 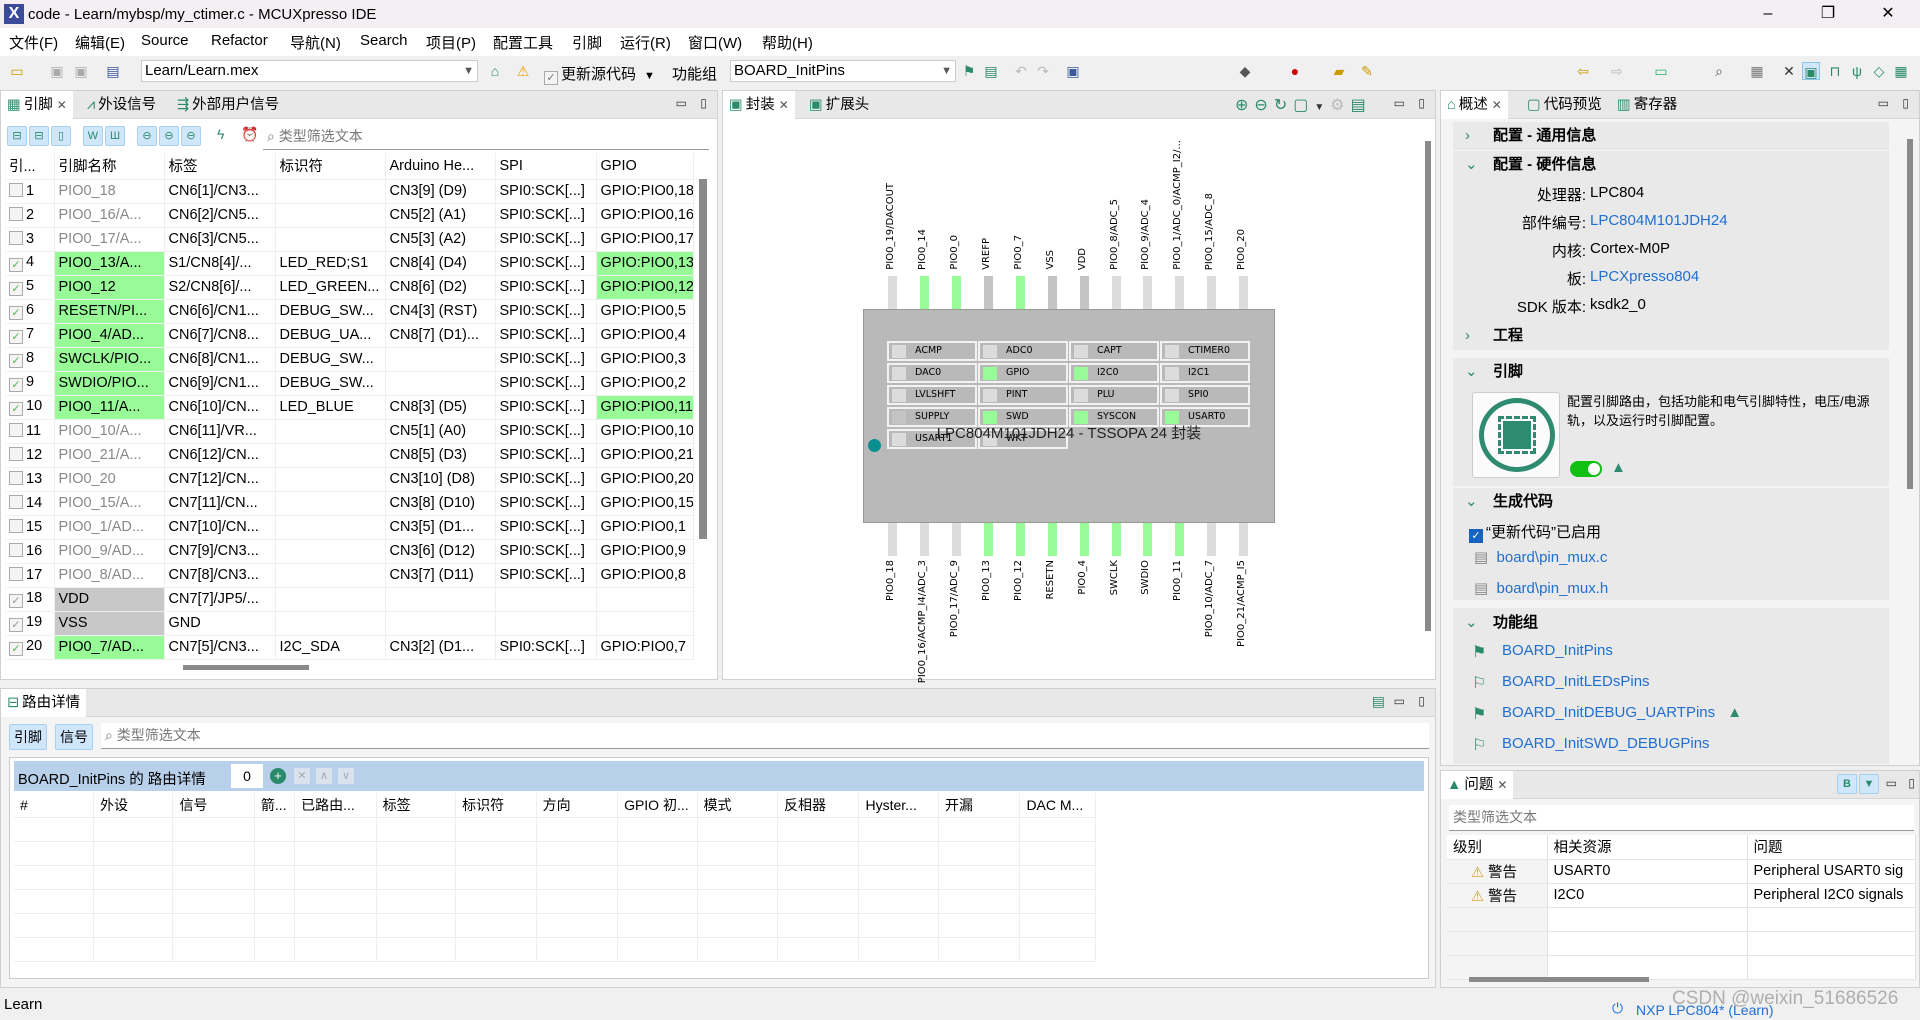 What do you see at coordinates (109, 166) in the screenshot?
I see `column-header: 引脚名称` at bounding box center [109, 166].